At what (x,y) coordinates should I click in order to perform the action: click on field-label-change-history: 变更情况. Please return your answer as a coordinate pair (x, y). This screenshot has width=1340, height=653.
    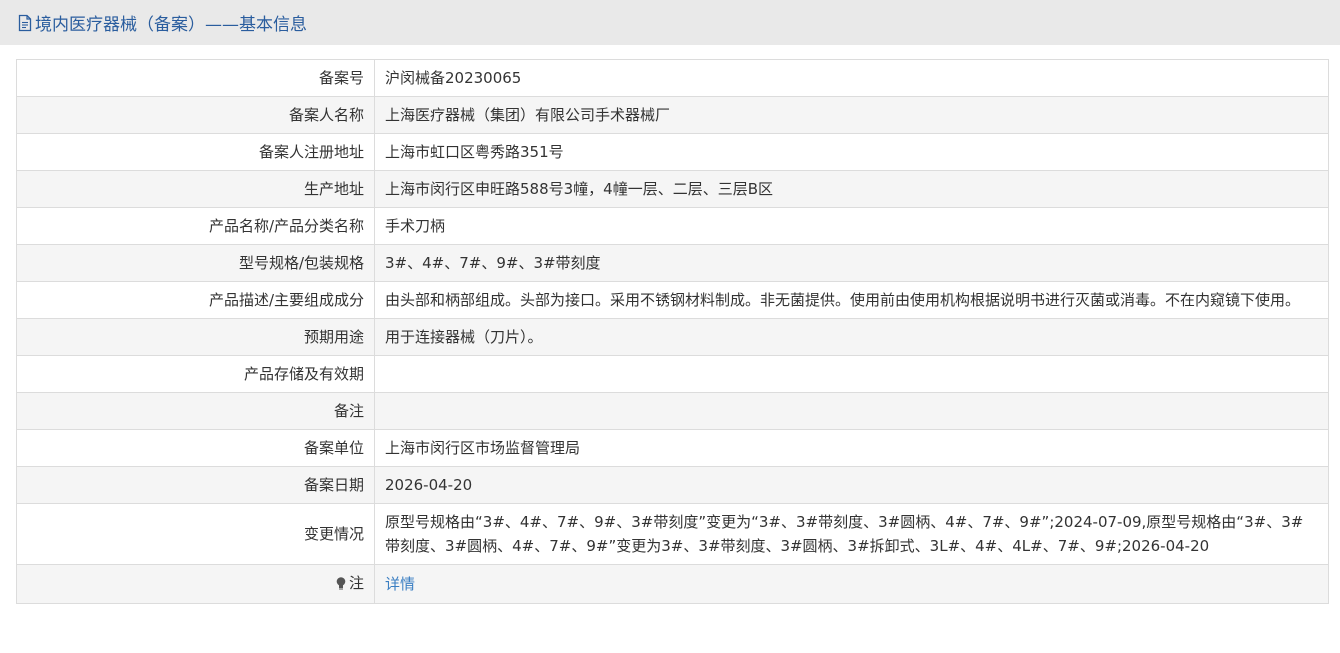
    Looking at the image, I should click on (195, 534).